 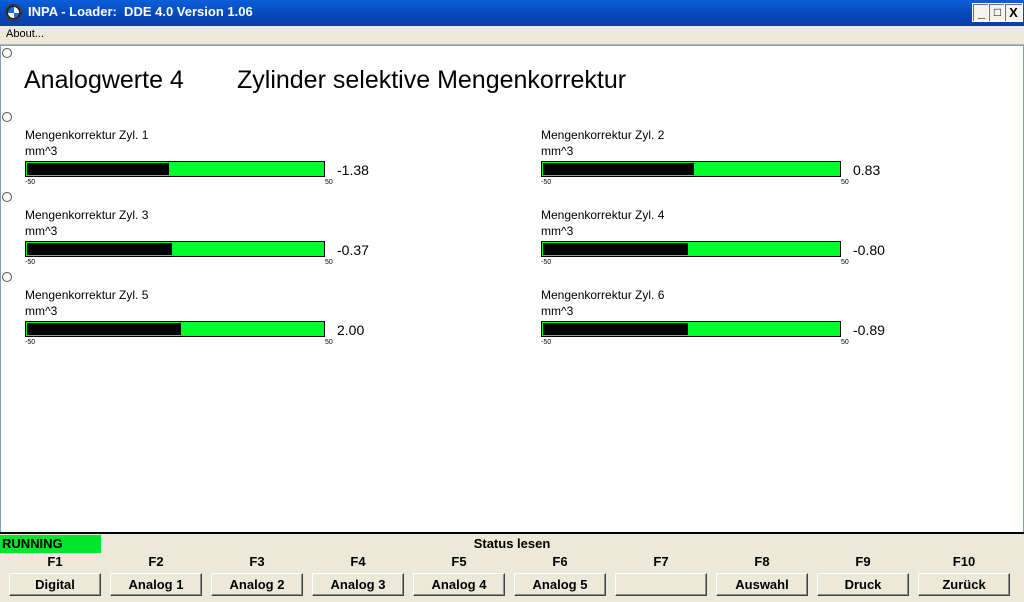 What do you see at coordinates (1013, 12) in the screenshot?
I see `close-button: X` at bounding box center [1013, 12].